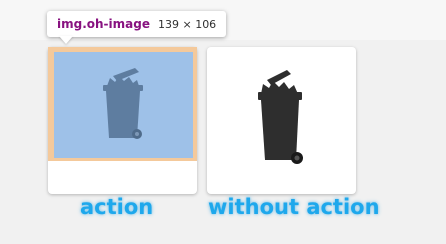  Describe the element at coordinates (103, 24) in the screenshot. I see `tooltip-element-name: img.oh-image` at that location.